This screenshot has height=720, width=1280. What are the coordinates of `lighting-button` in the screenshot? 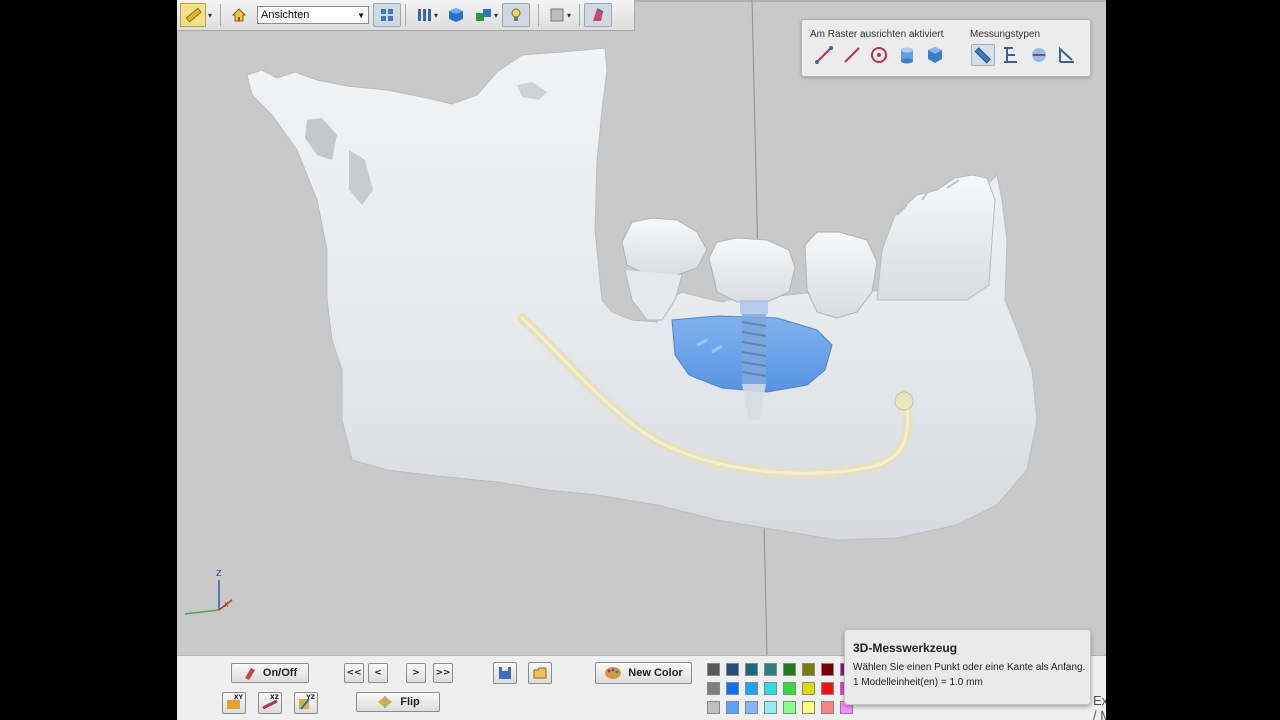 It's located at (516, 15).